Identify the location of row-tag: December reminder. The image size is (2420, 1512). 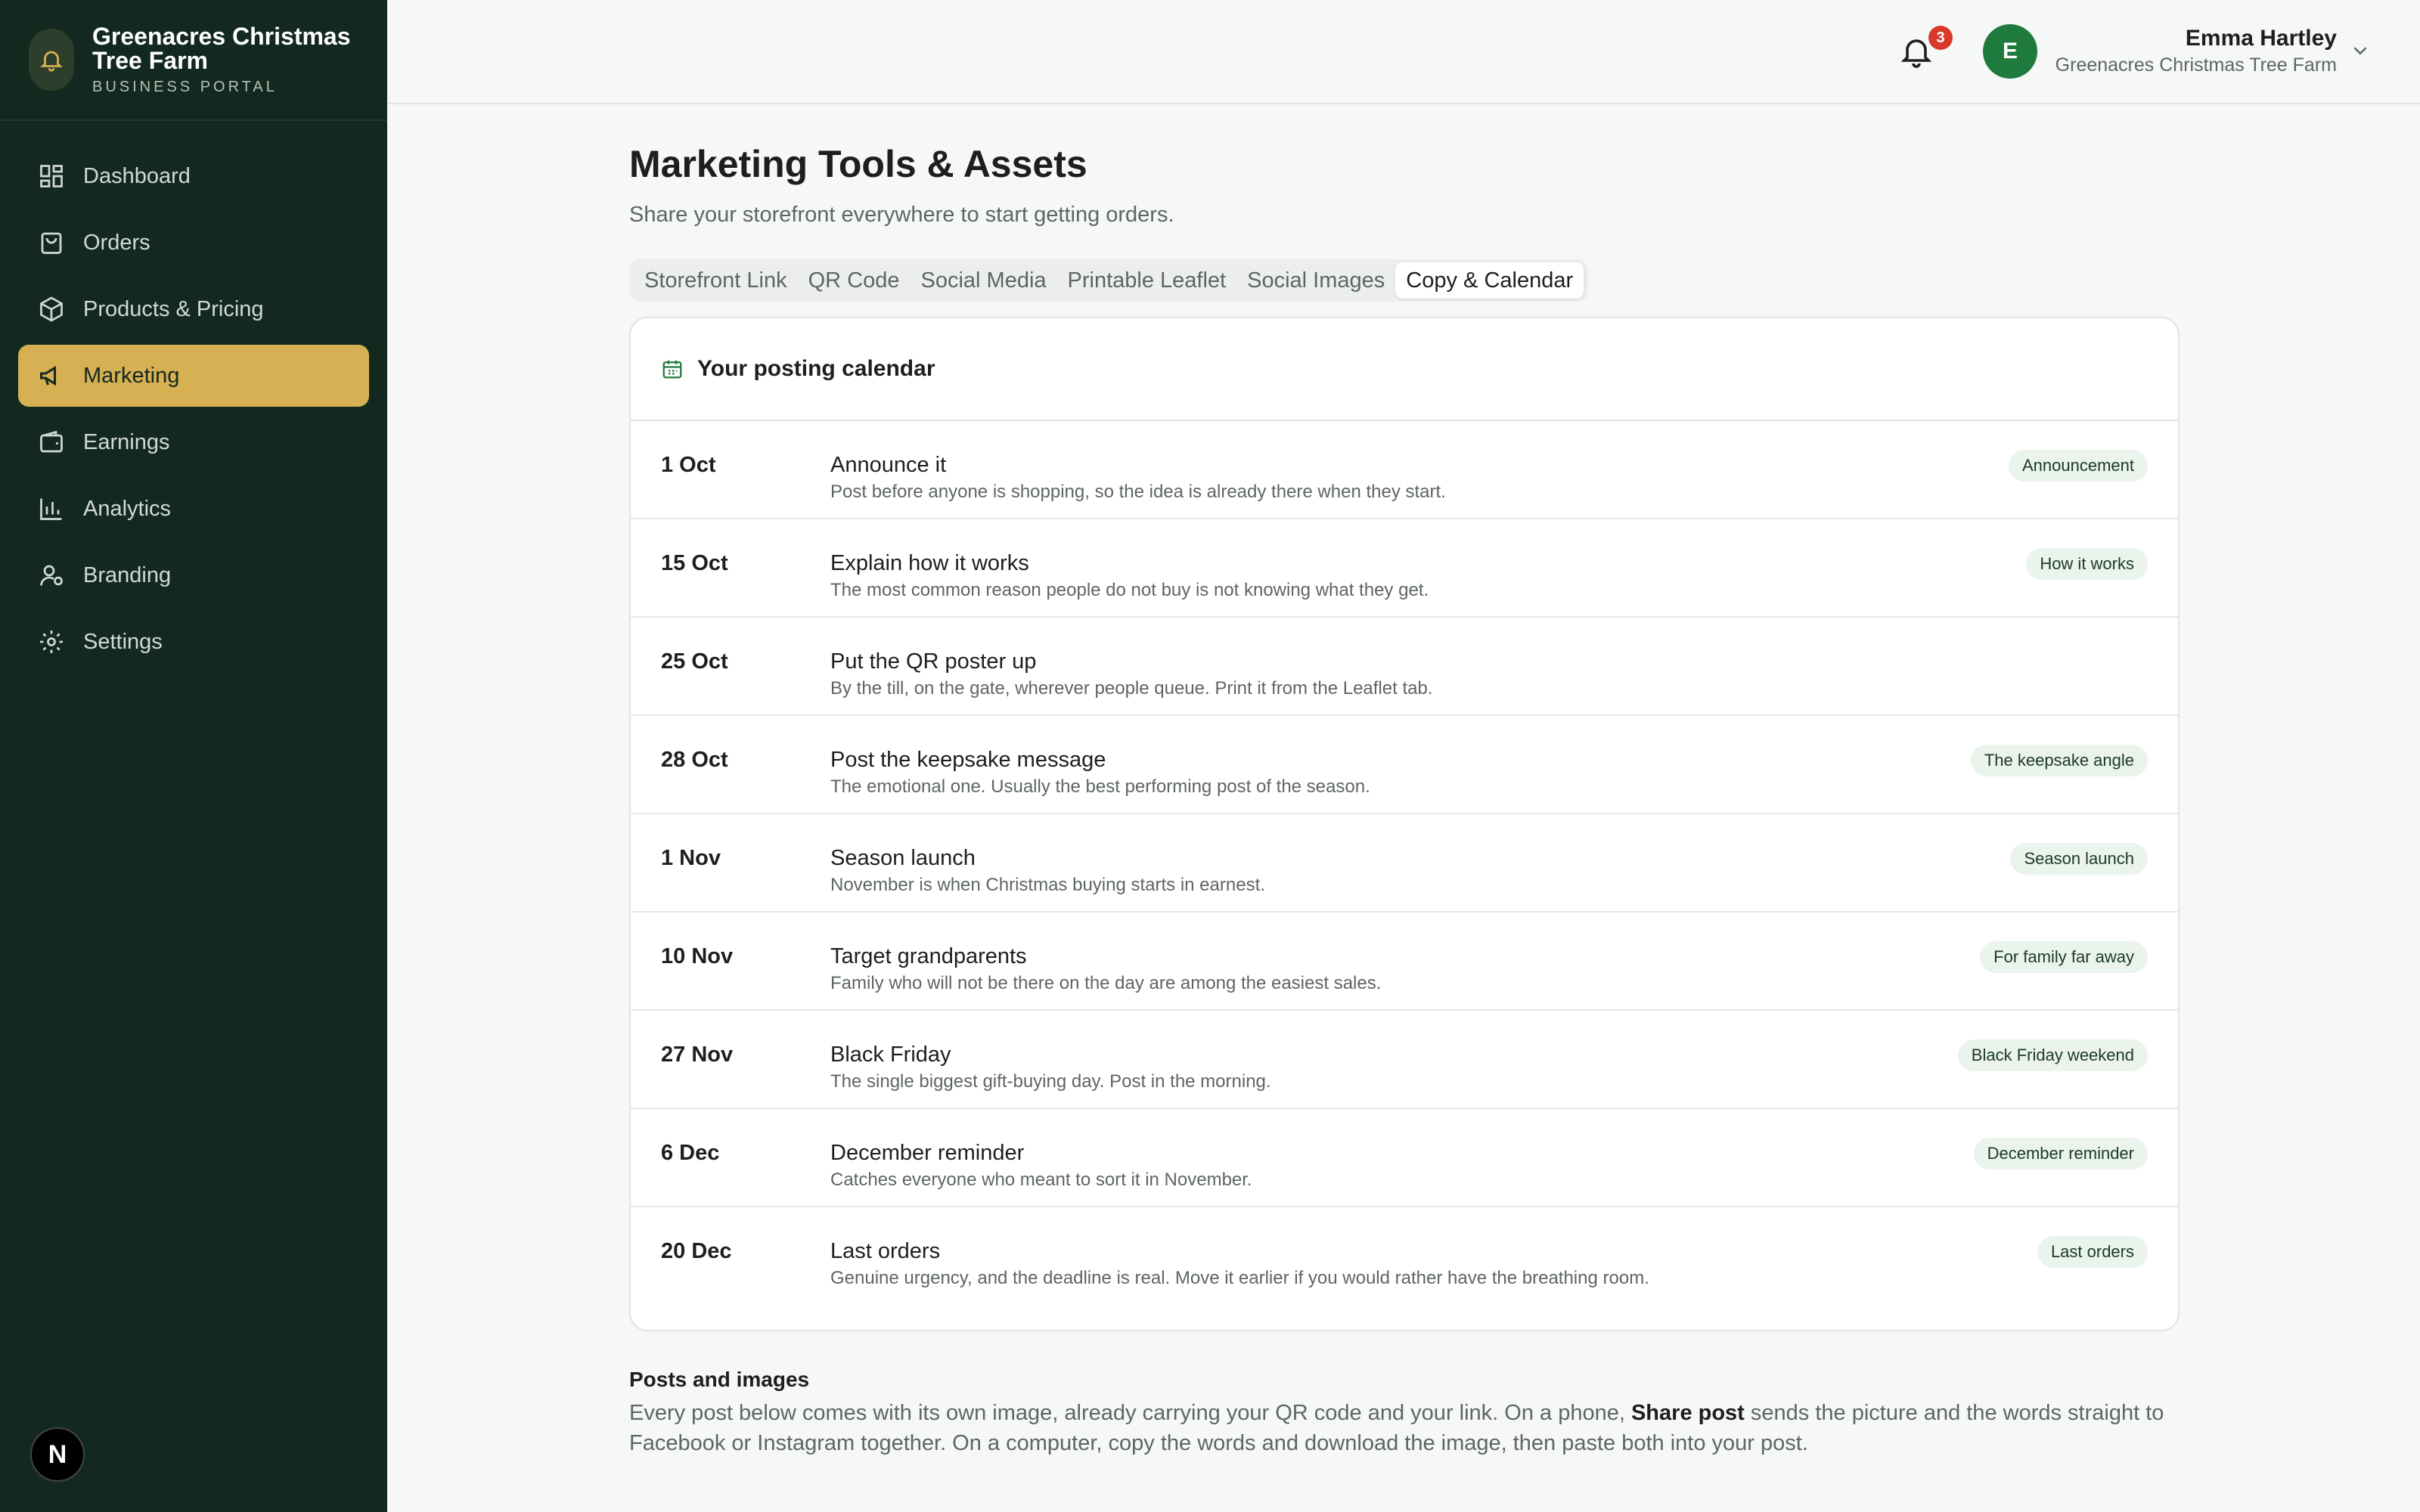
(2060, 1154).